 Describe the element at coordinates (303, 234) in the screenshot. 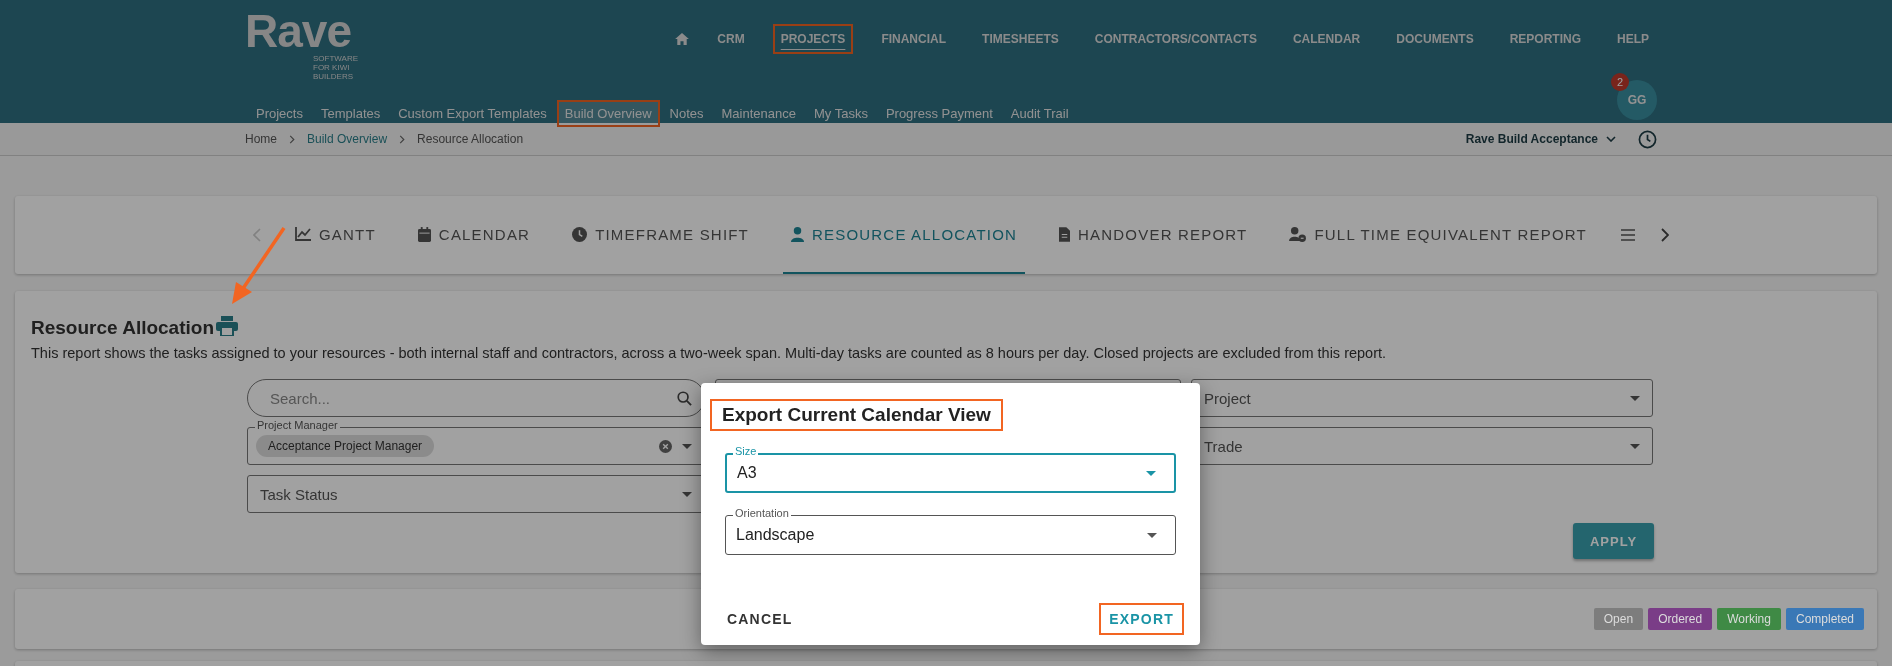

I see `line-chart-icon` at that location.